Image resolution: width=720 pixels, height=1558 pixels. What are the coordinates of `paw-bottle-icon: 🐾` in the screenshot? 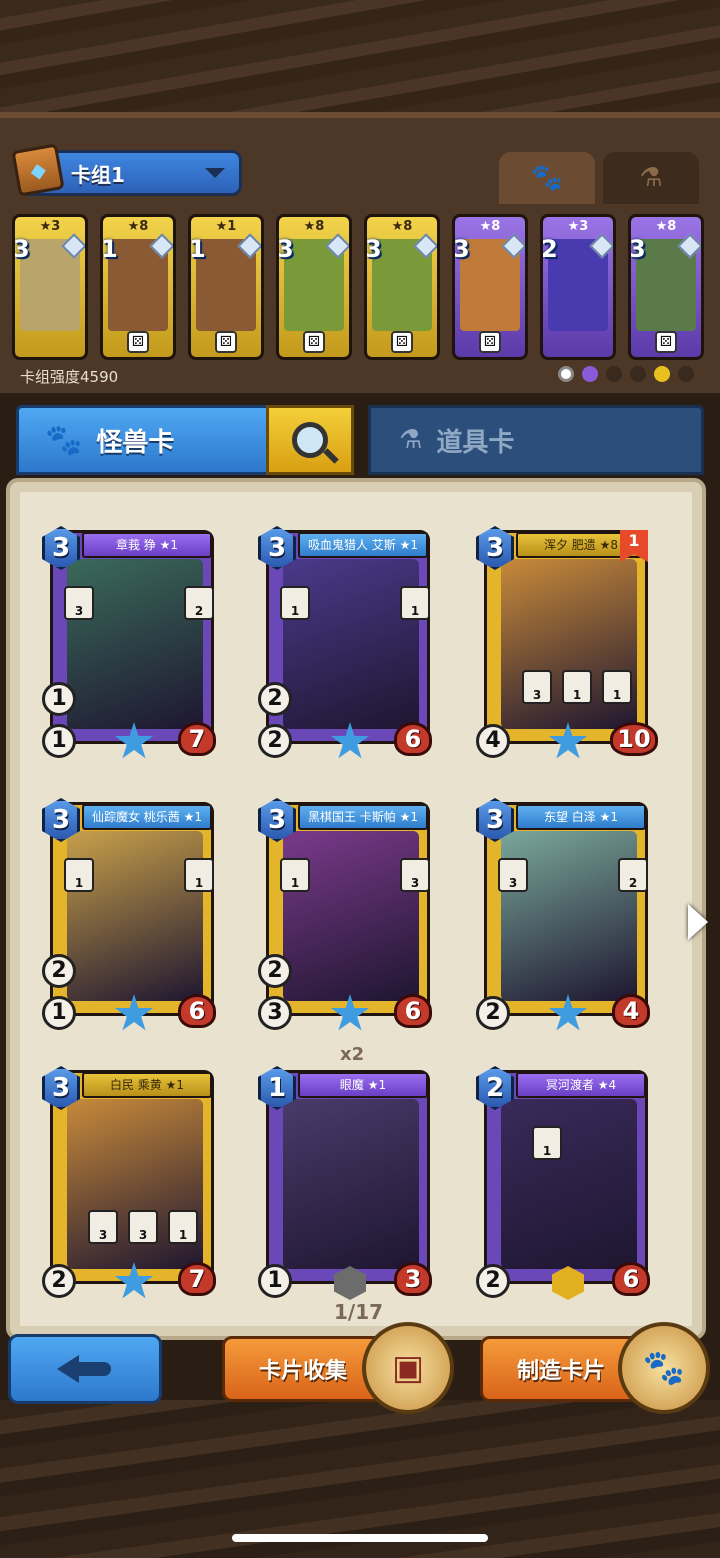 It's located at (664, 1368).